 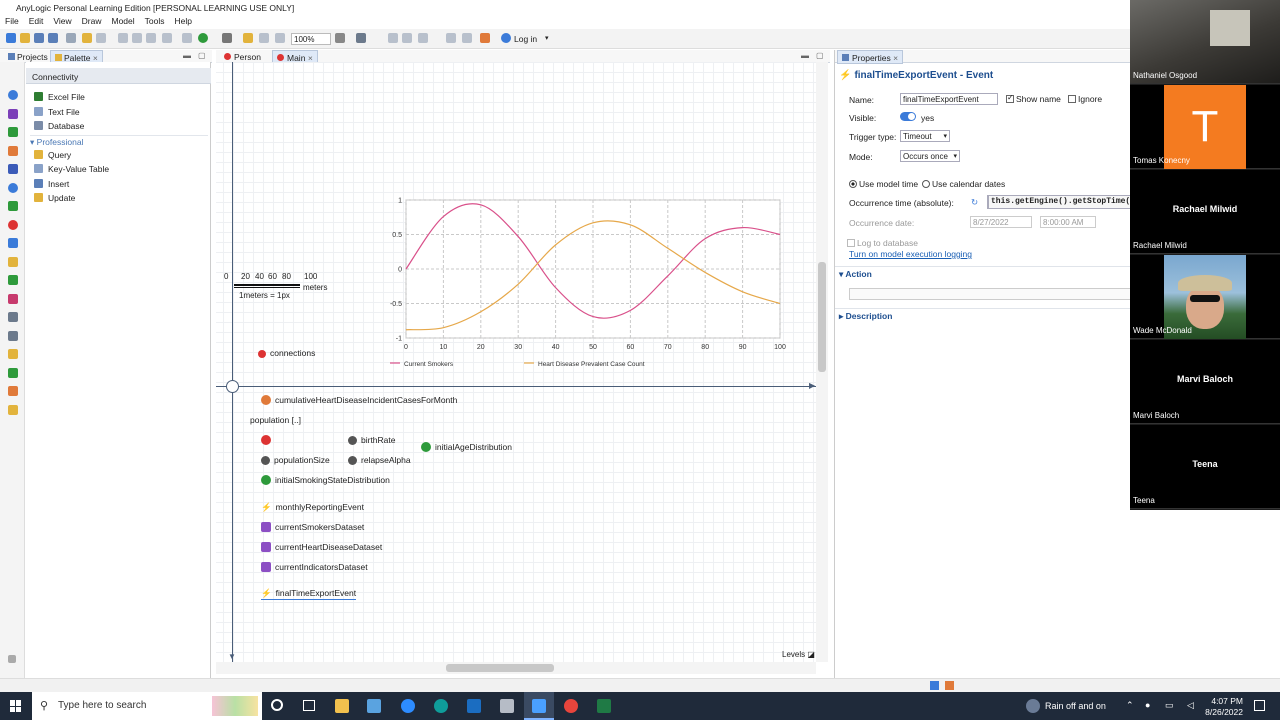 I want to click on menu-edit: Edit, so click(x=36, y=22).